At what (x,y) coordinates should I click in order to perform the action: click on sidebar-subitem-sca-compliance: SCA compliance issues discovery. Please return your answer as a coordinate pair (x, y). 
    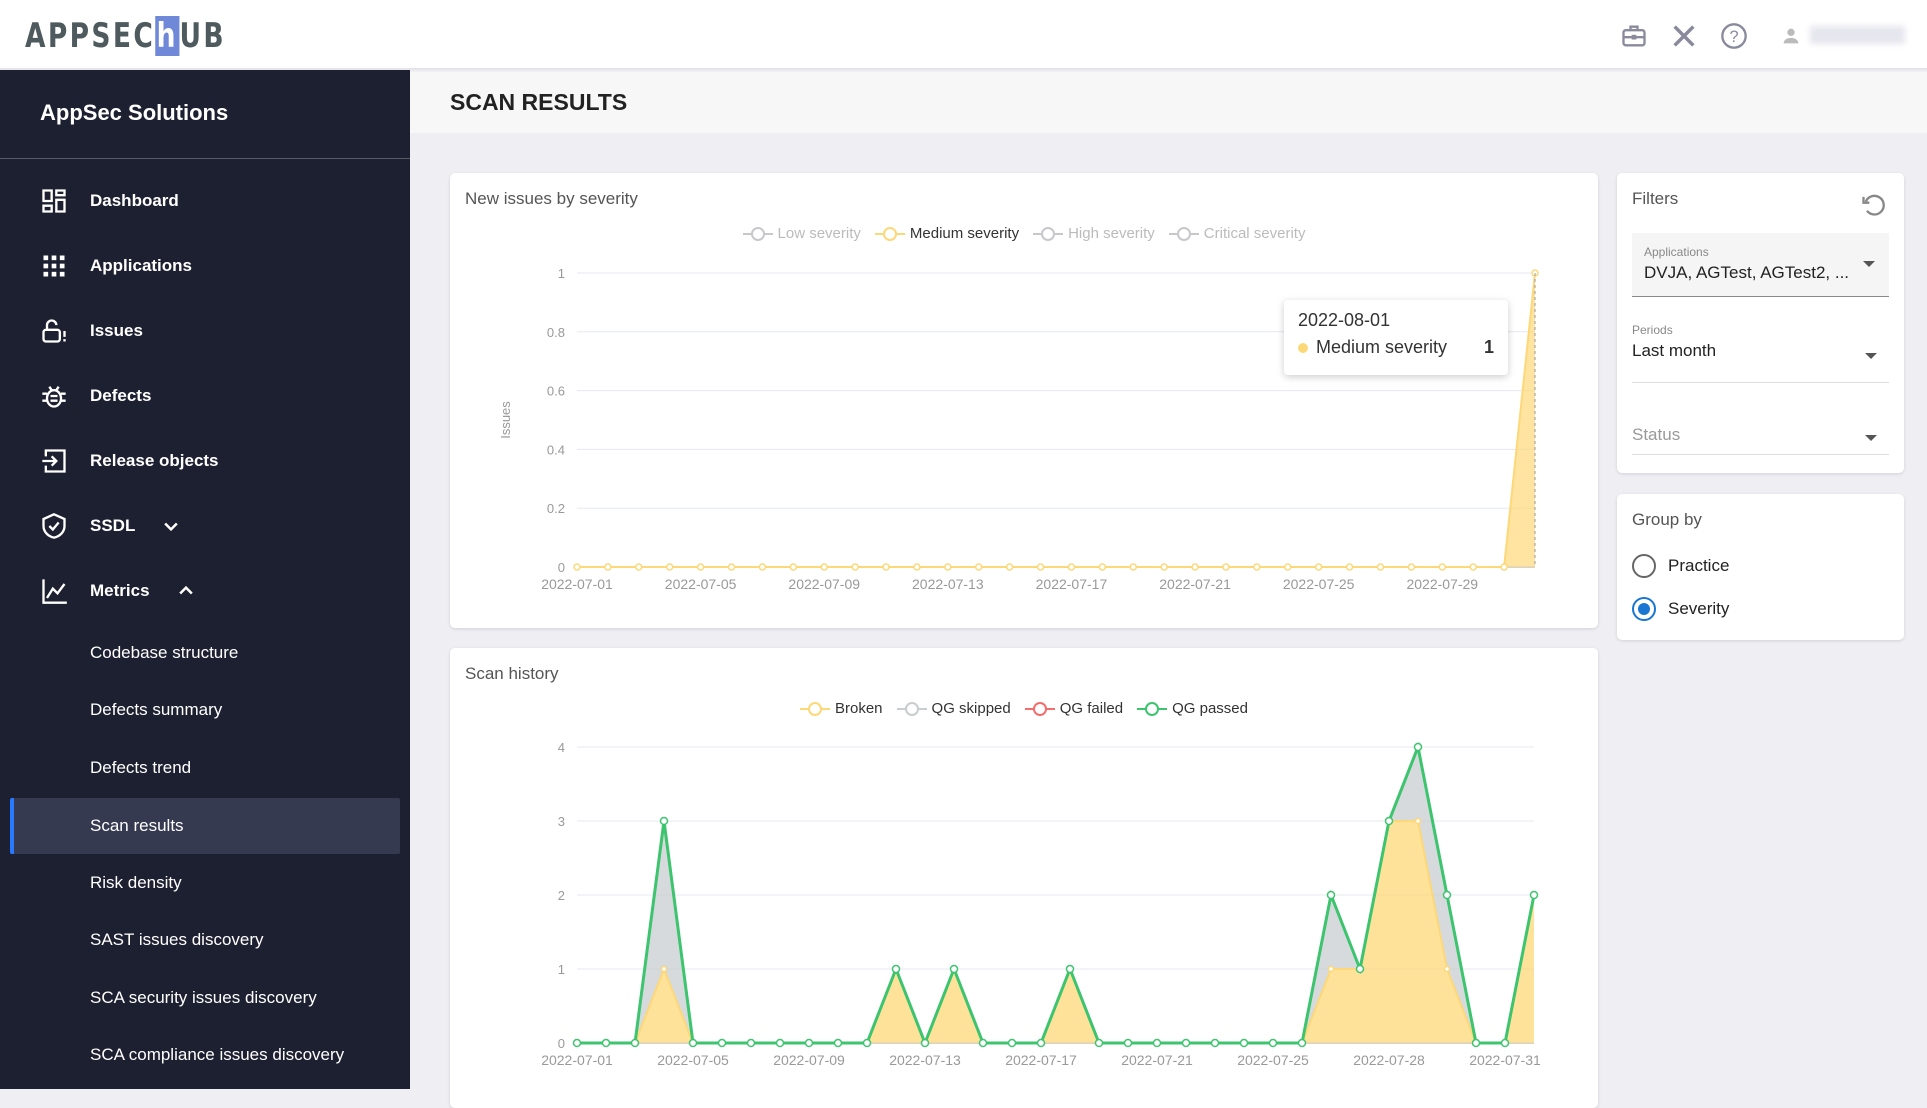
    Looking at the image, I should click on (217, 1055).